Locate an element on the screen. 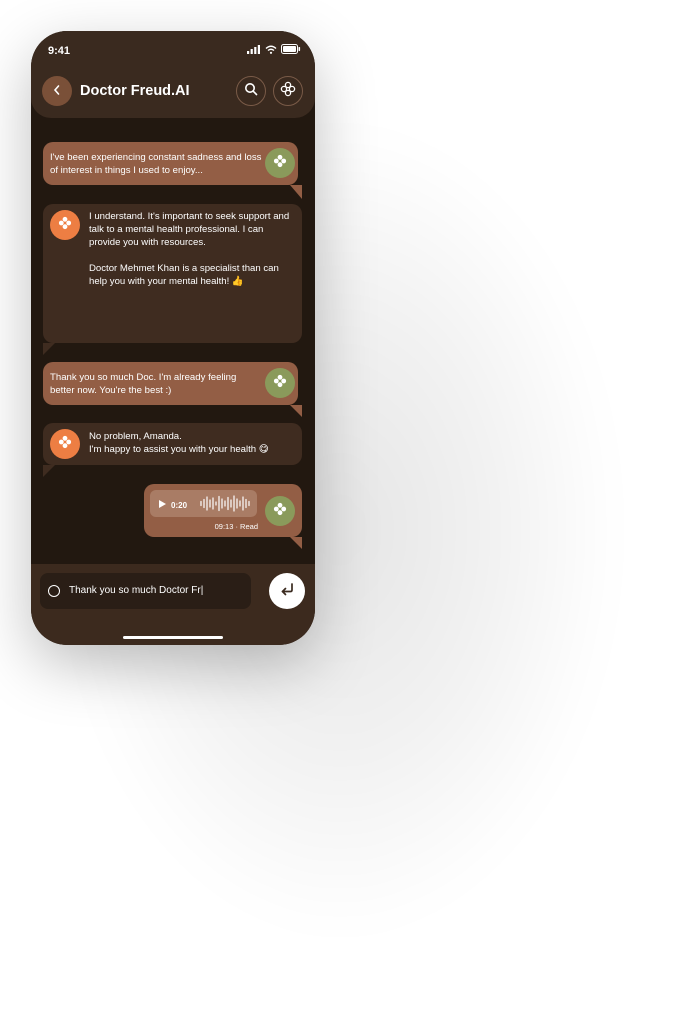 Image resolution: width=681 pixels, height=1012 pixels. enter-icon is located at coordinates (287, 591).